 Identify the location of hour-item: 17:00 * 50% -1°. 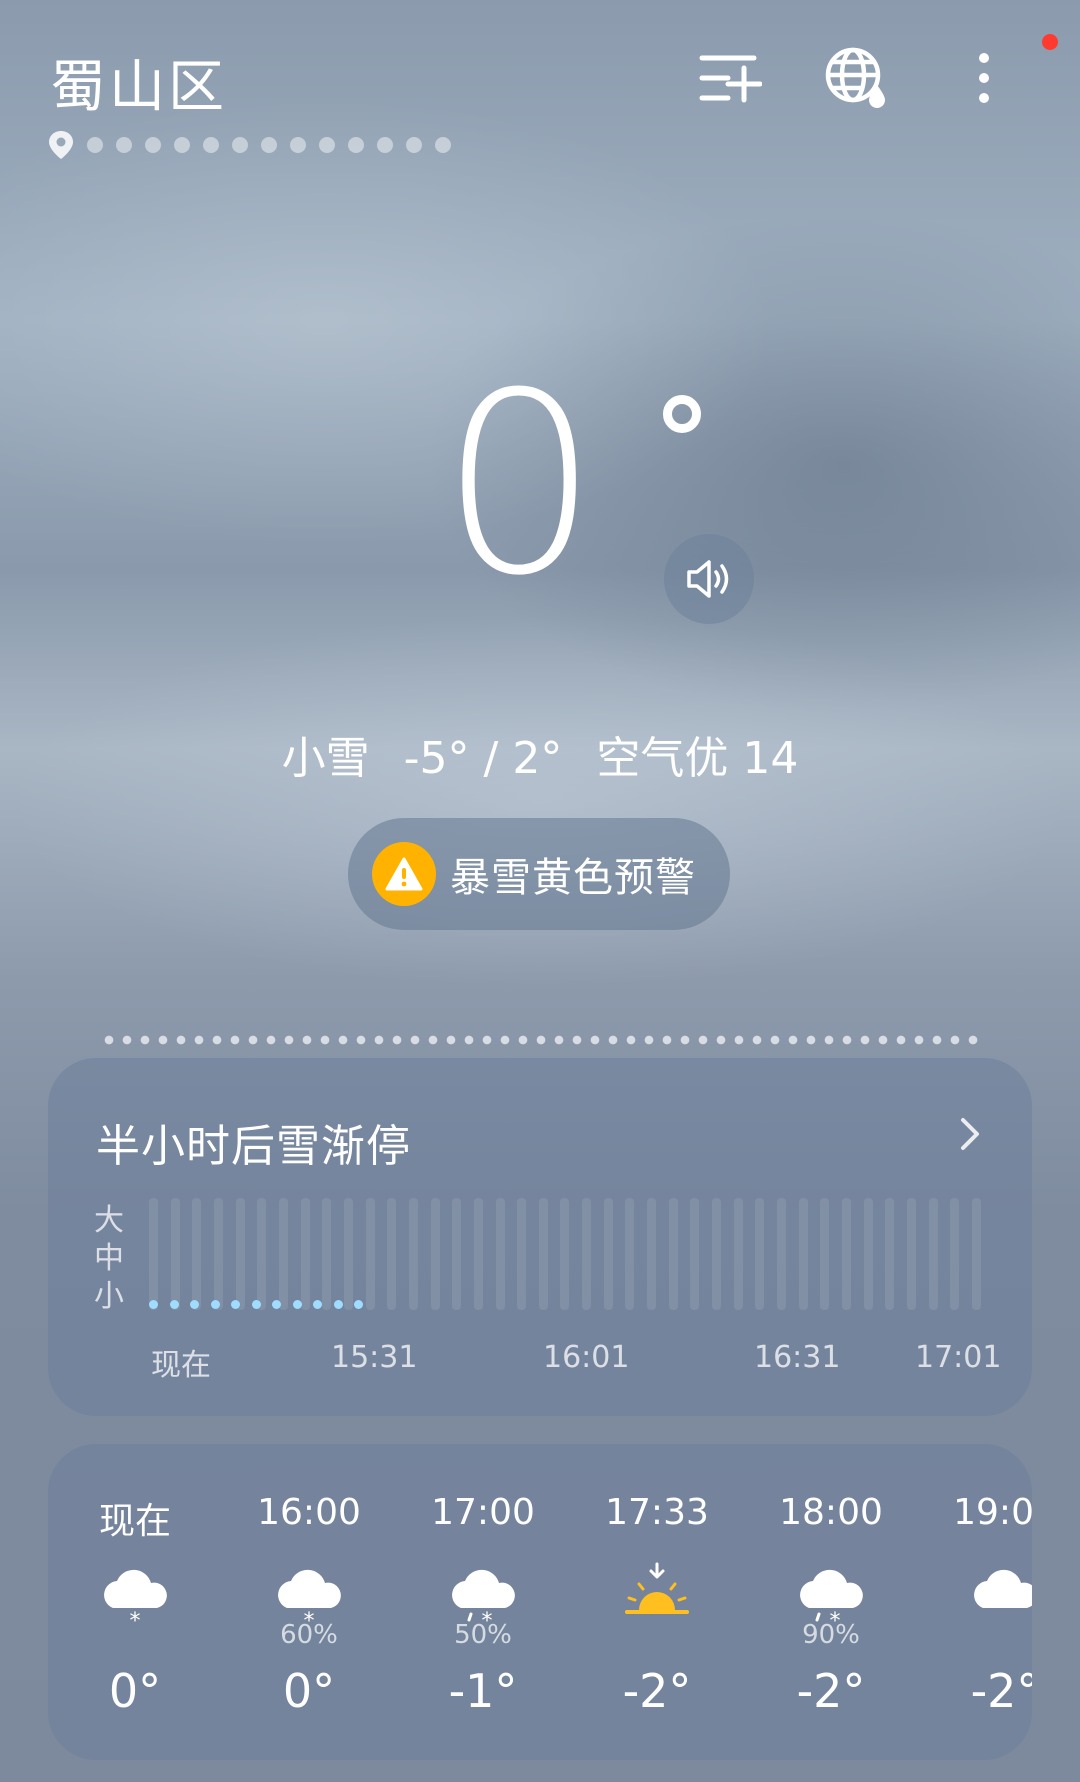
(483, 1602).